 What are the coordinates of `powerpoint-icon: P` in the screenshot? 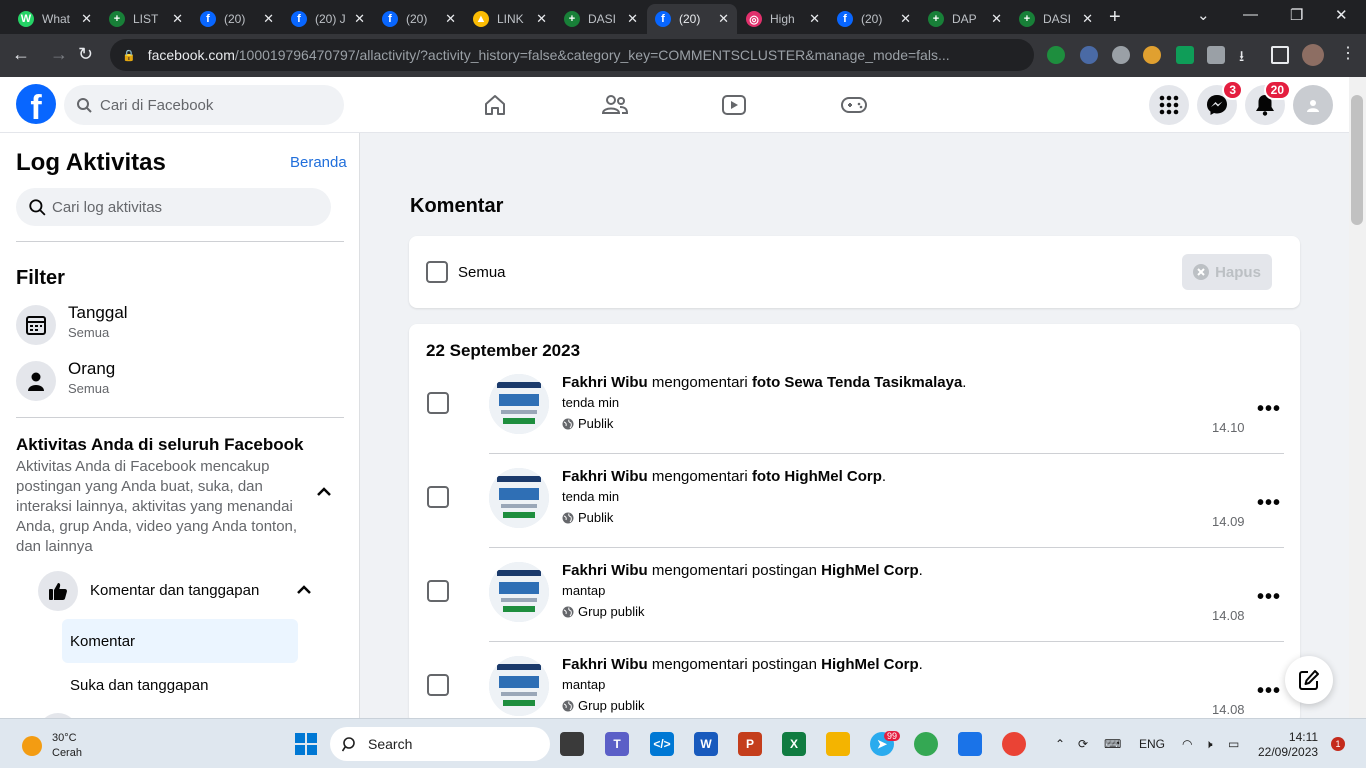 It's located at (750, 744).